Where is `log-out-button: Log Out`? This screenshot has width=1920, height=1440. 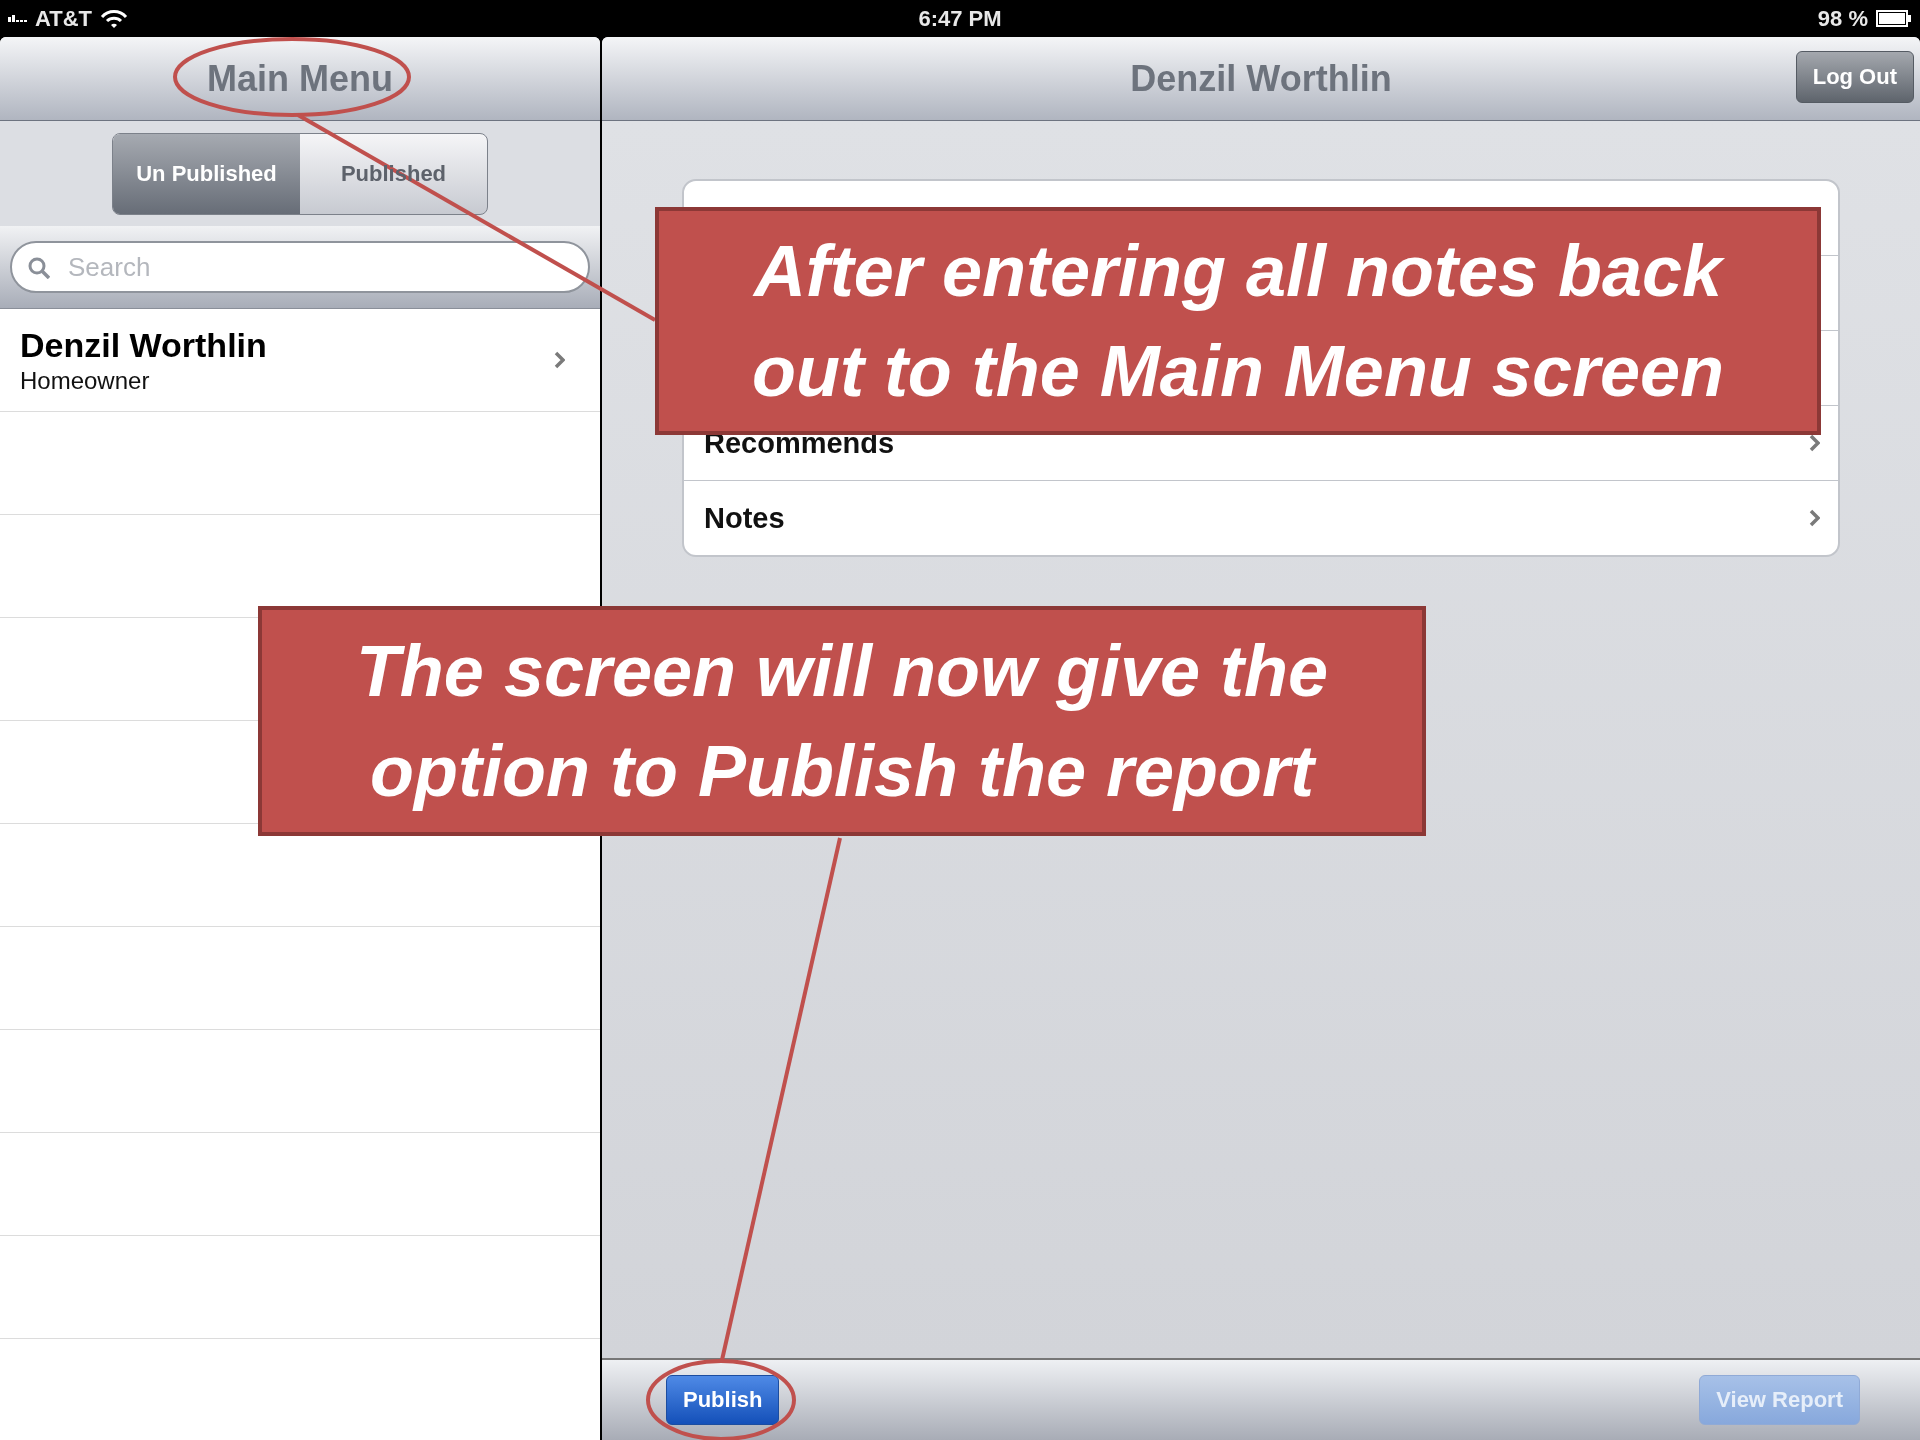 log-out-button: Log Out is located at coordinates (1854, 77).